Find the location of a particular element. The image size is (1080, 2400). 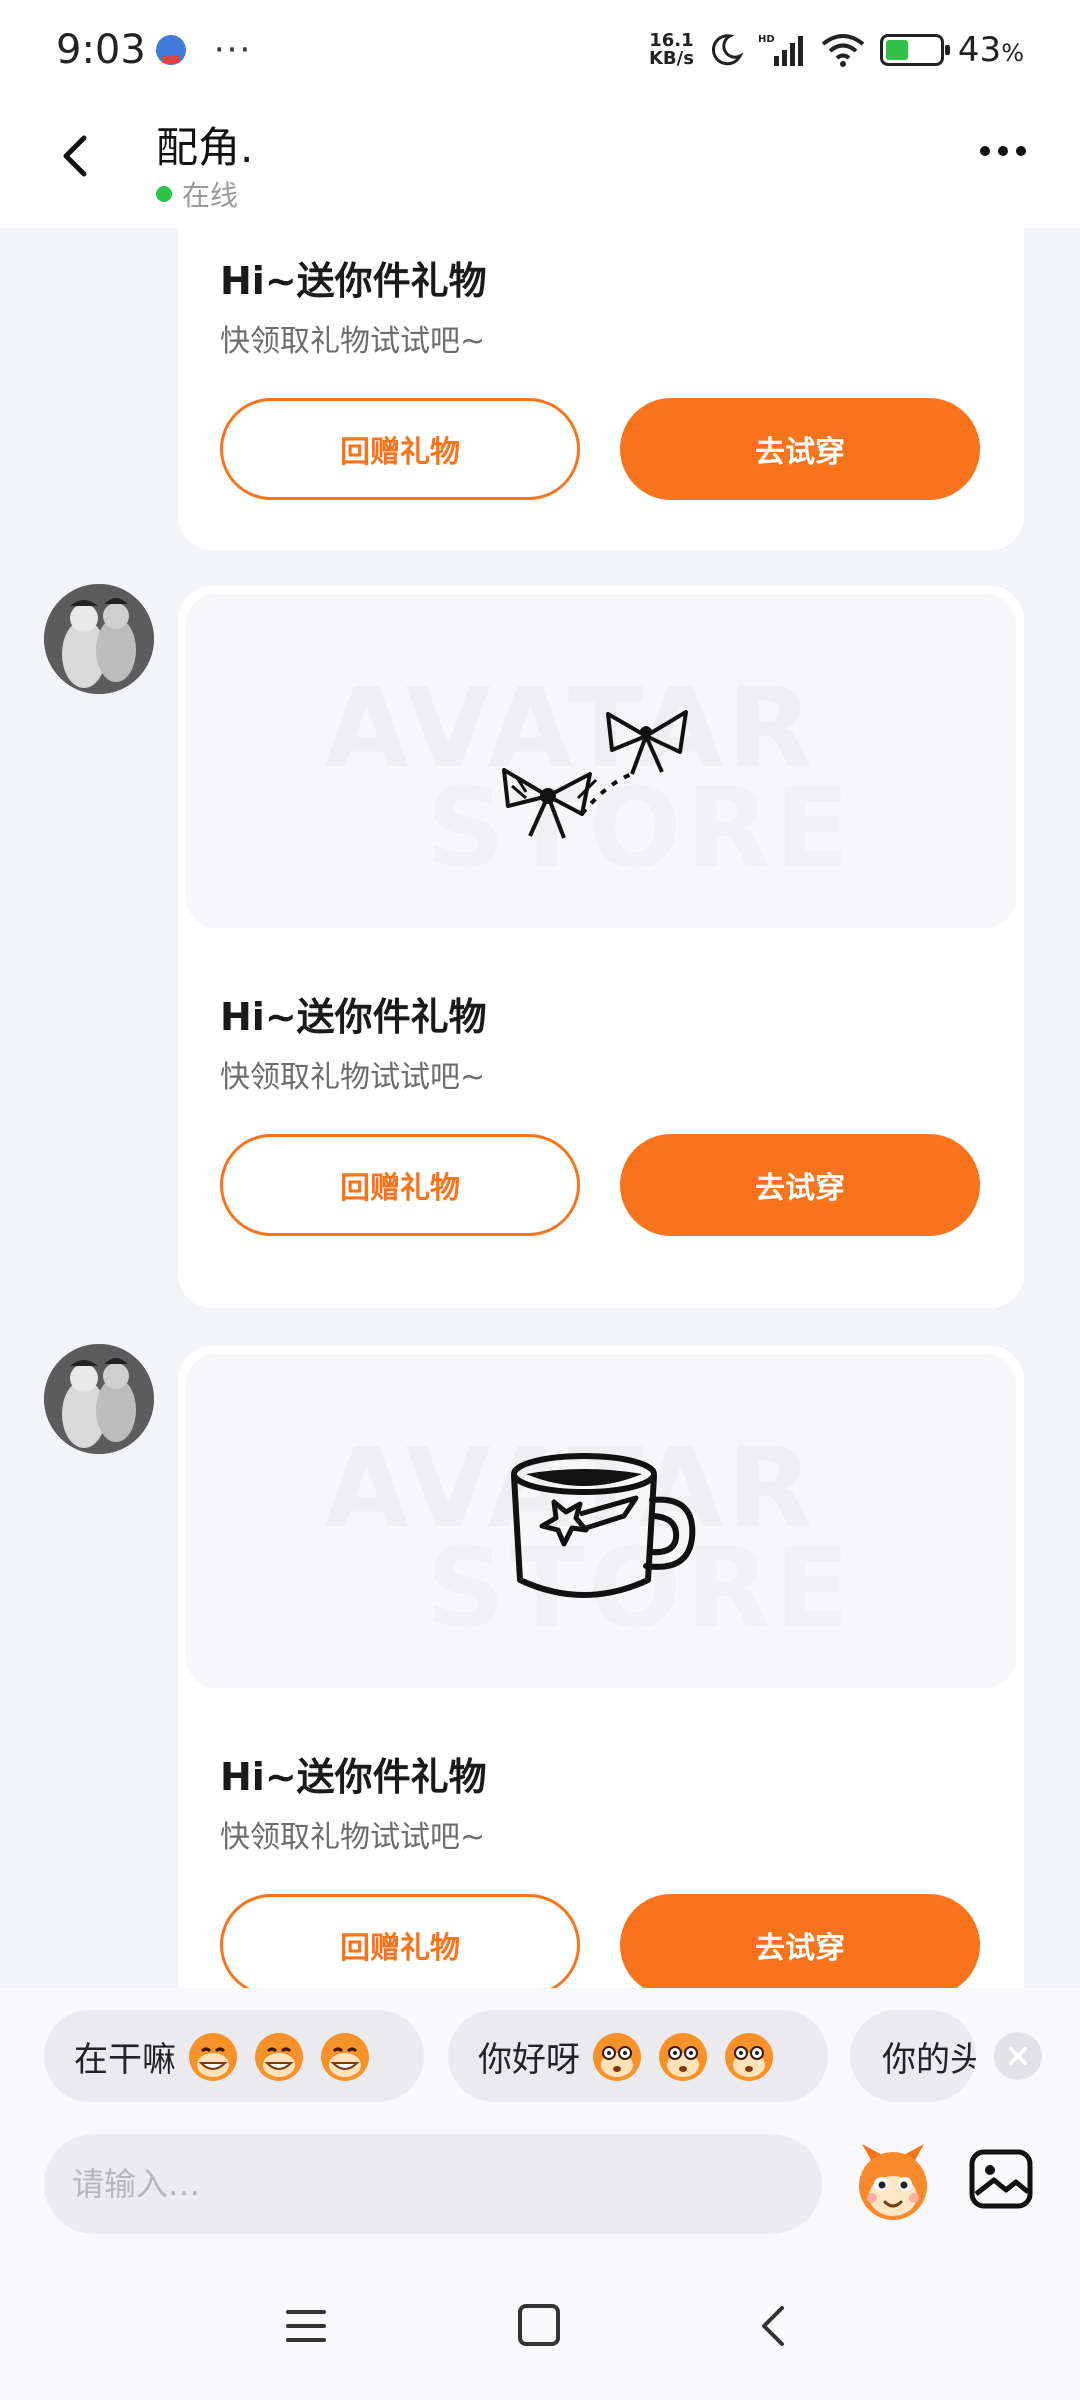

mascot-emoji-icon is located at coordinates (893, 2183).